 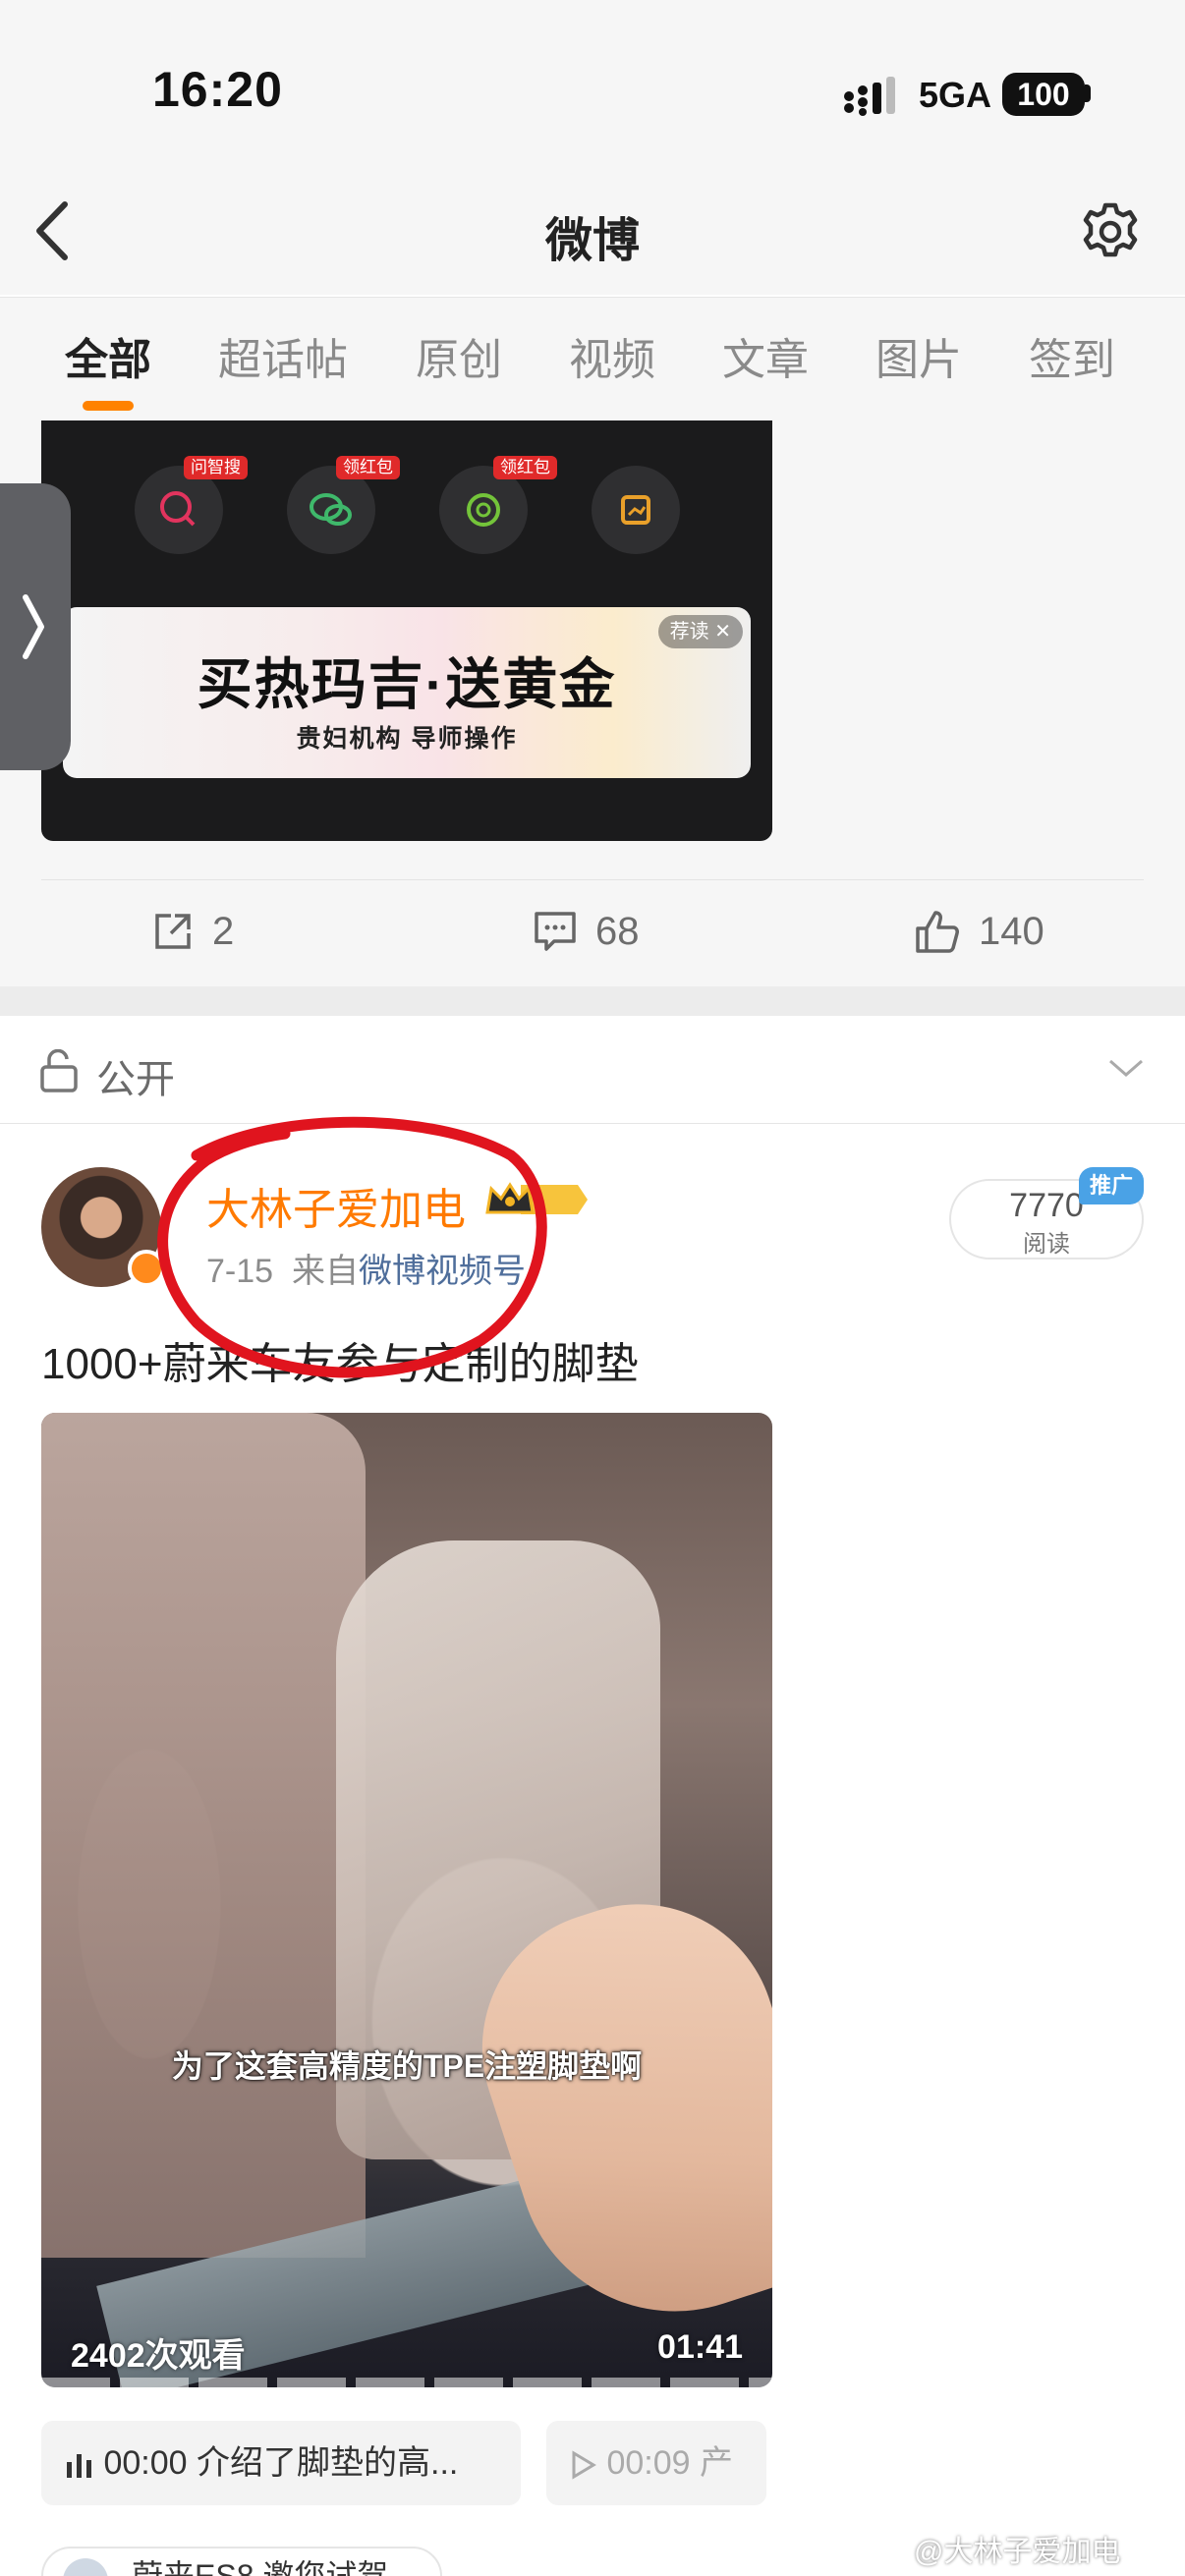 I want to click on chapter-time: 00:09, so click(x=649, y=2463).